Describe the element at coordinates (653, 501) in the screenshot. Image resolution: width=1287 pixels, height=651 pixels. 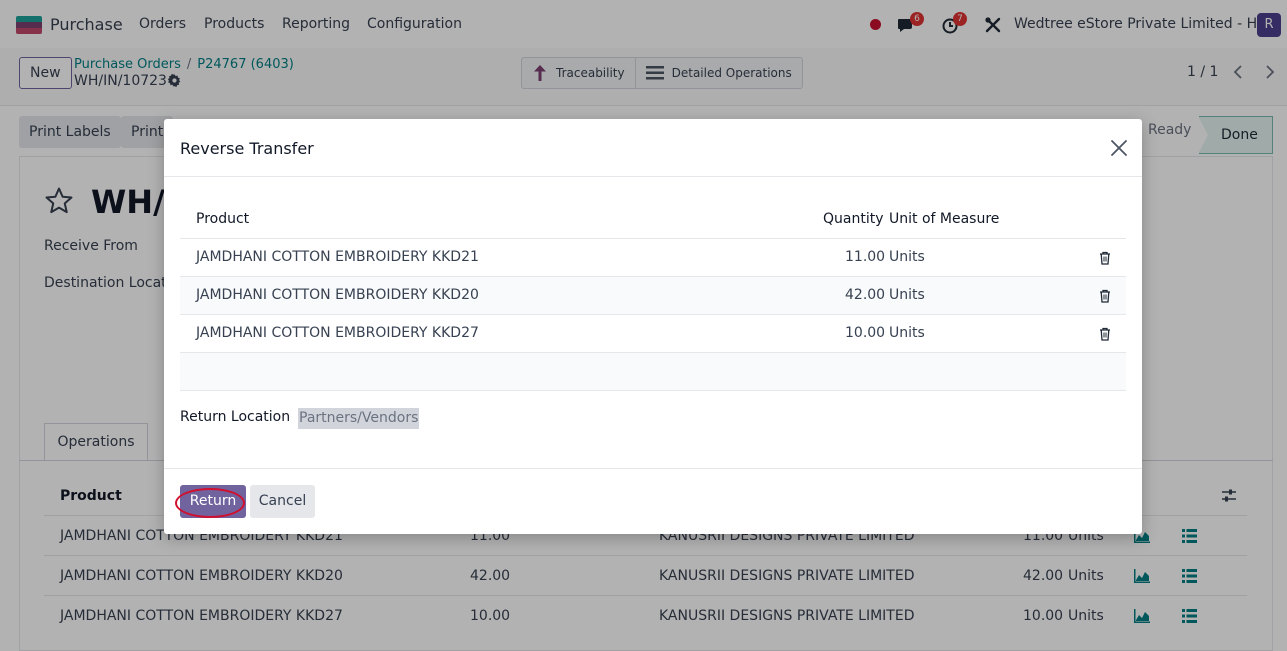
I see `modal-footer: Return Cancel` at that location.